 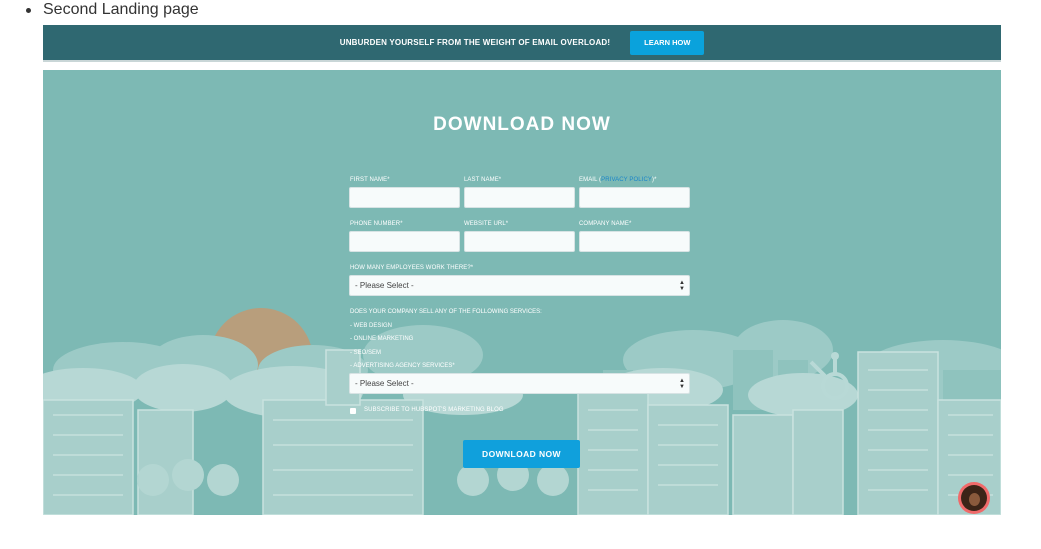 I want to click on hero-title: DOWNLOAD NOW, so click(x=522, y=124).